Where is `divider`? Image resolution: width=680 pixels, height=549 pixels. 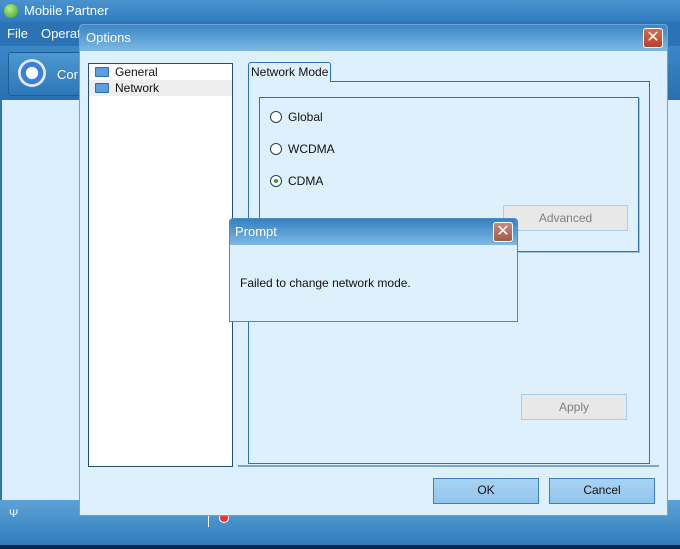
divider is located at coordinates (448, 466).